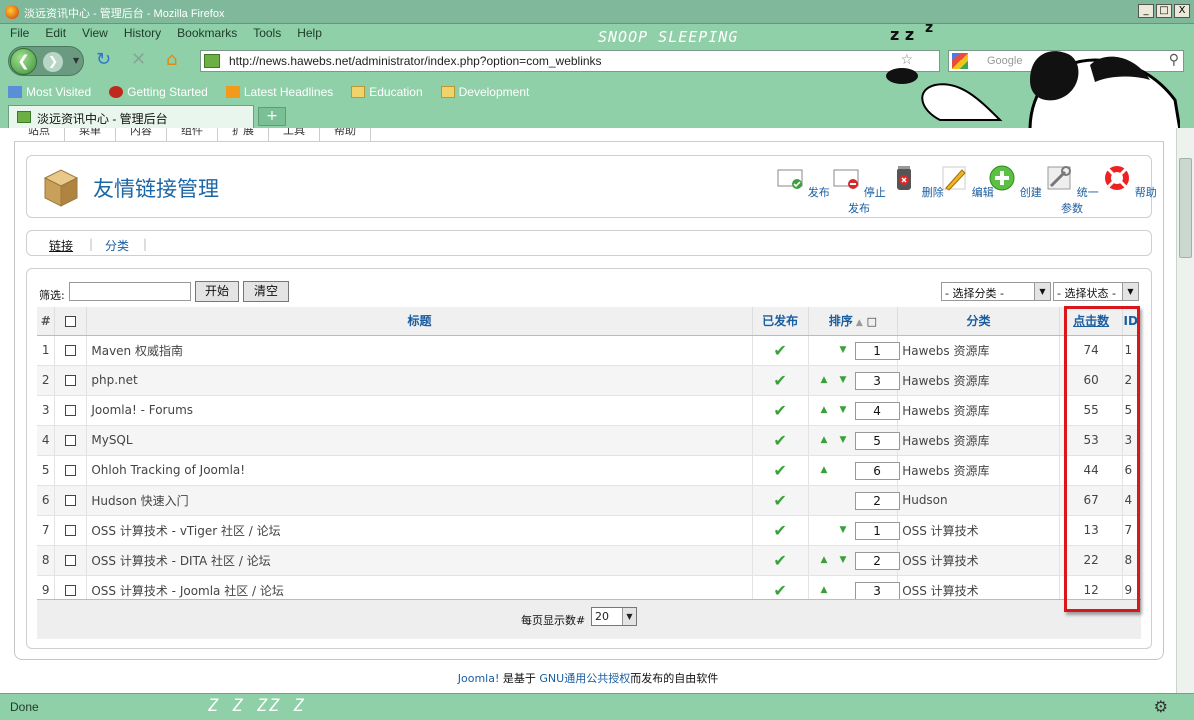 This screenshot has height=720, width=1194. What do you see at coordinates (131, 116) in the screenshot?
I see `tab-admin: 淡远资讯中心 - 管理后台` at bounding box center [131, 116].